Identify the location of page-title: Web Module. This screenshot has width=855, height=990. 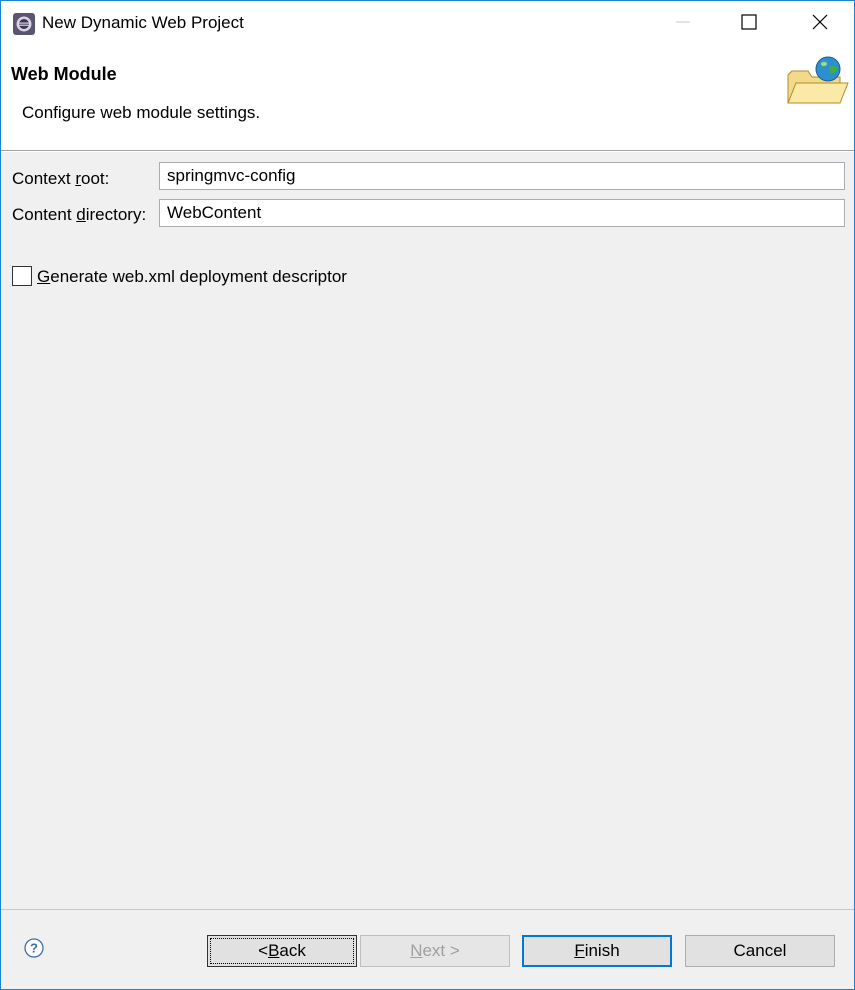
(64, 74).